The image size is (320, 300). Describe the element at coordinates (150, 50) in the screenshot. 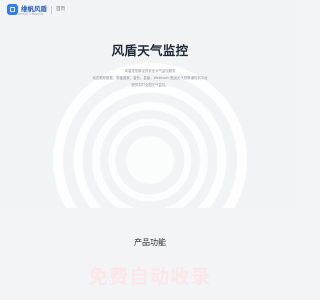

I see `hero-title: 风盾天气监控` at that location.